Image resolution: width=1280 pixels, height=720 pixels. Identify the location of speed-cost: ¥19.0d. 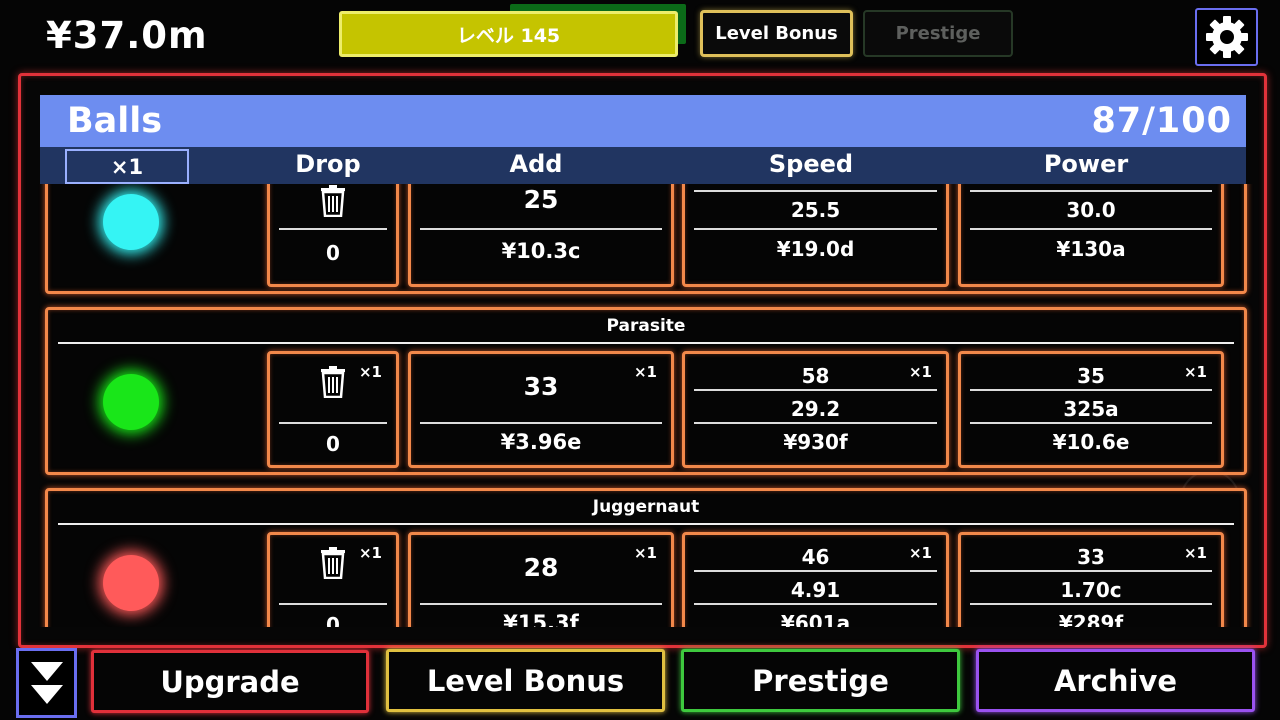
(815, 249).